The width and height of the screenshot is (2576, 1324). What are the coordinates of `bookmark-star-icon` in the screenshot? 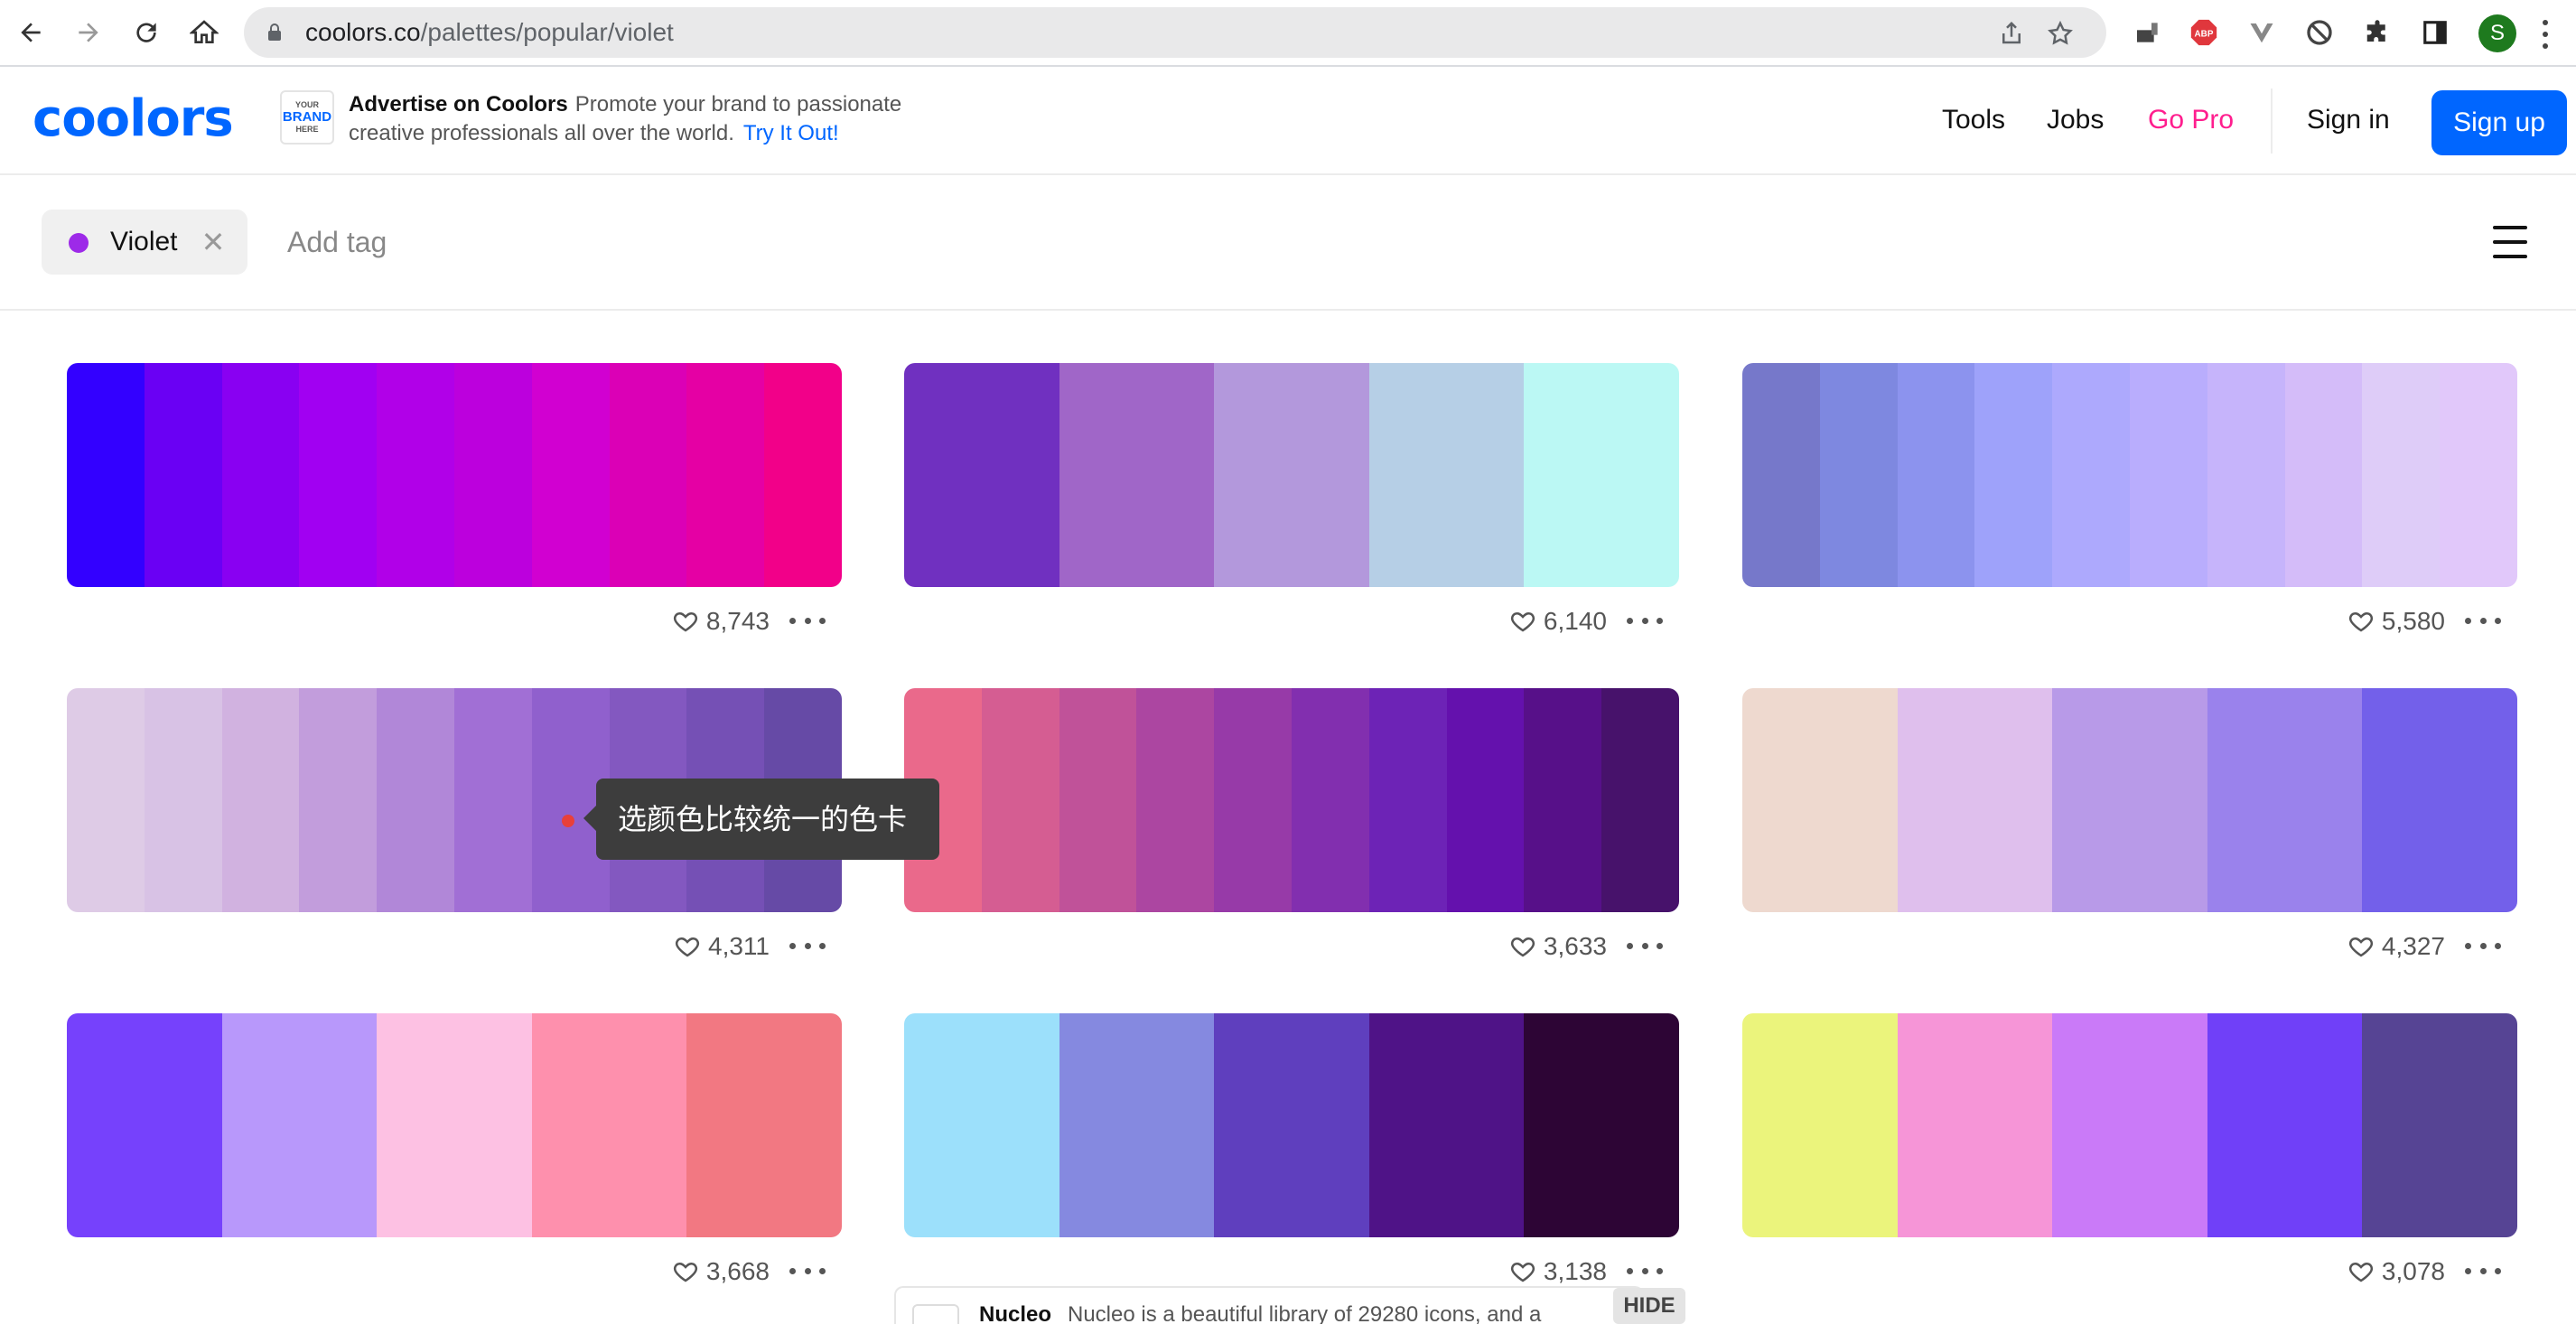 It's located at (2060, 33).